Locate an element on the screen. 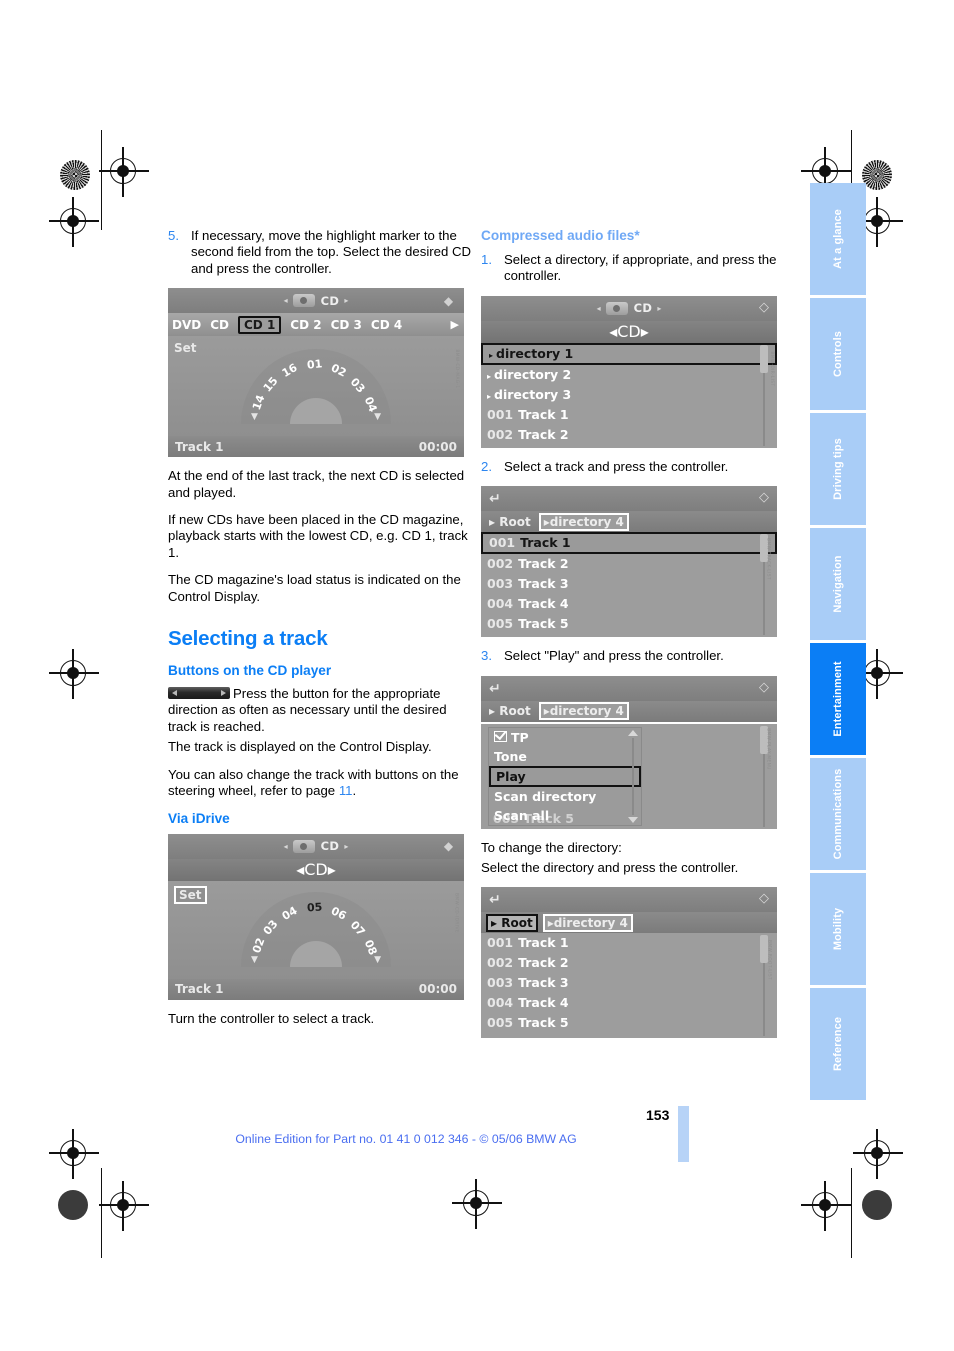  scrollbar-thumb is located at coordinates (764, 358).